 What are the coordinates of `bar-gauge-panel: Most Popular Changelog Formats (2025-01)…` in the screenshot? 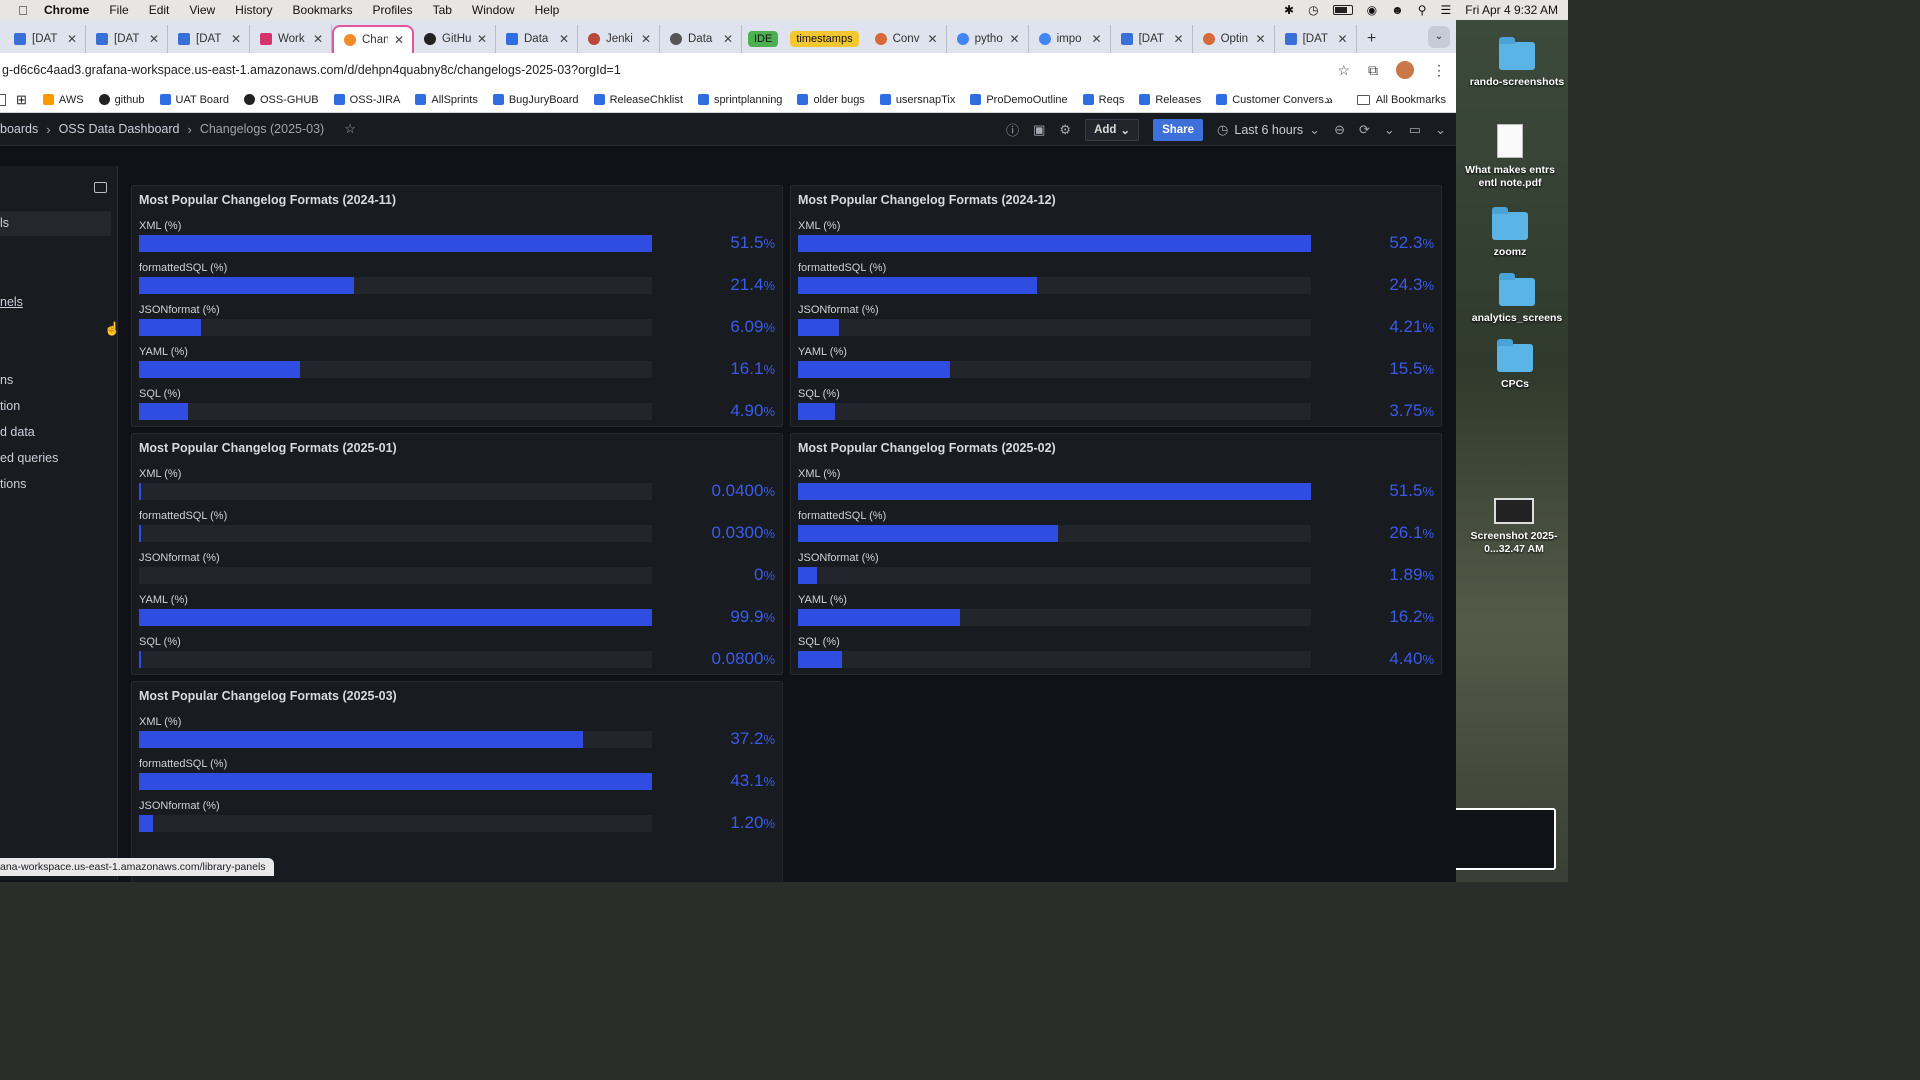 It's located at (457, 554).